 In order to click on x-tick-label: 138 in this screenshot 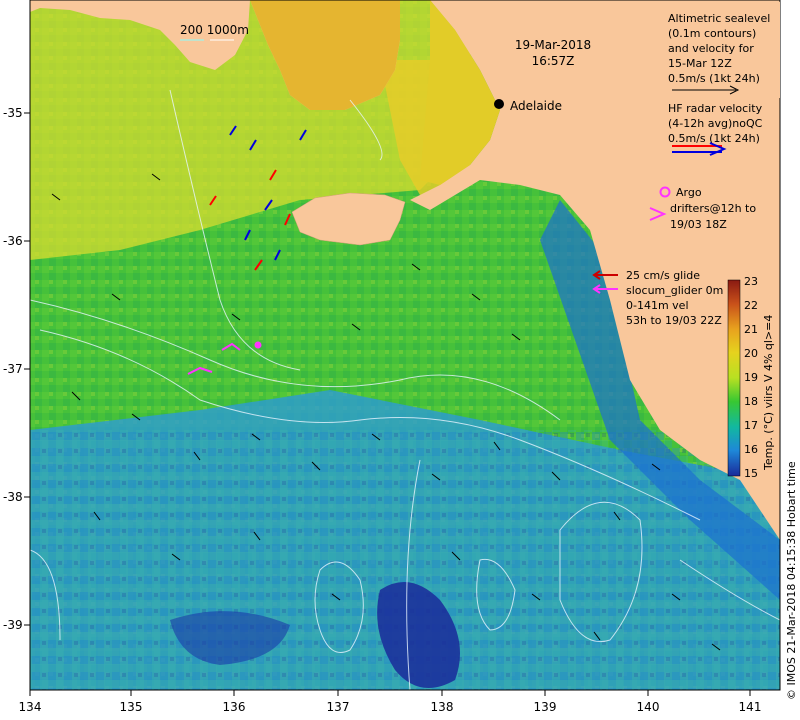, I will do `click(442, 707)`.